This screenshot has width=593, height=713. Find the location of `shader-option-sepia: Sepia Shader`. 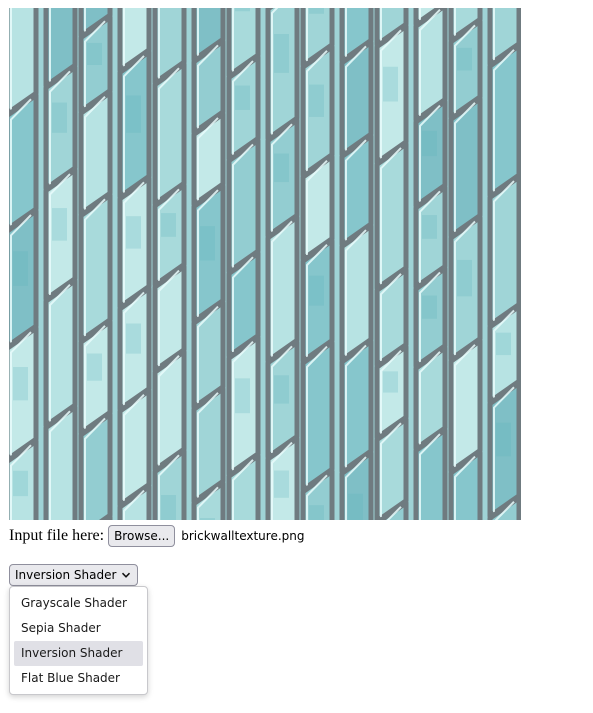

shader-option-sepia: Sepia Shader is located at coordinates (78, 628).